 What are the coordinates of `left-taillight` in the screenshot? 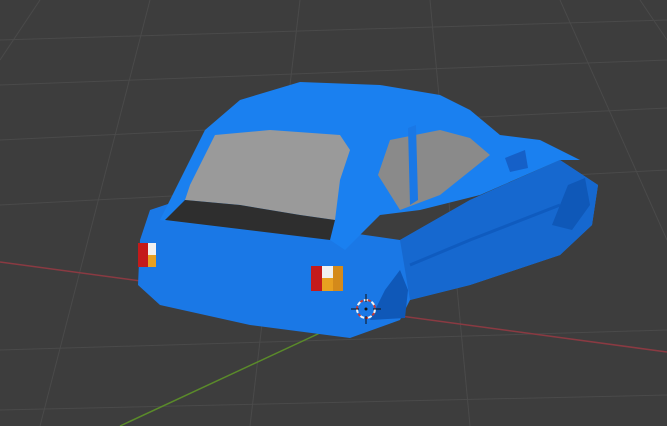 It's located at (147, 255).